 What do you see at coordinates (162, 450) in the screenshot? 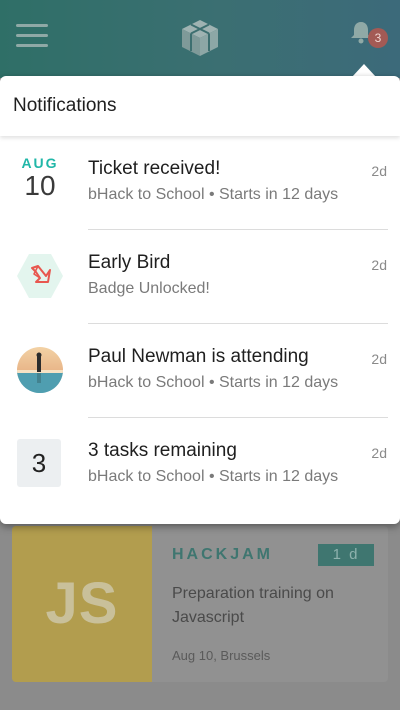
I see `notification-title: 3 tasks remaining` at bounding box center [162, 450].